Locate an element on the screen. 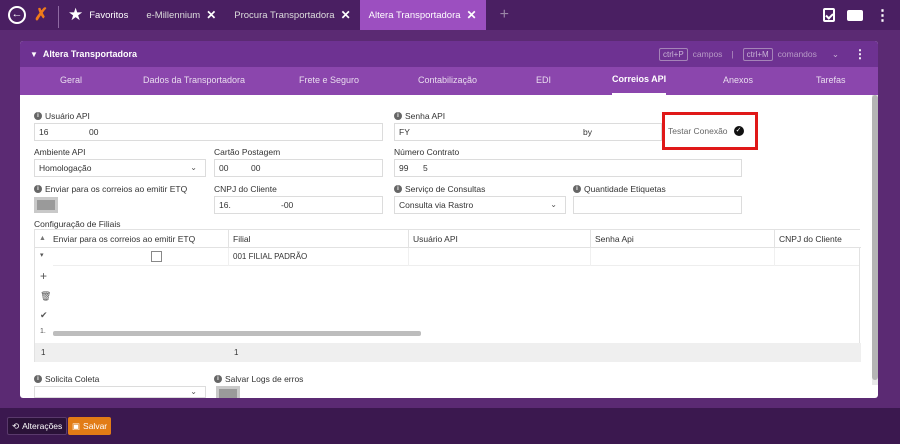 This screenshot has width=900, height=444. check-circle-icon: ✔ is located at coordinates (44, 315).